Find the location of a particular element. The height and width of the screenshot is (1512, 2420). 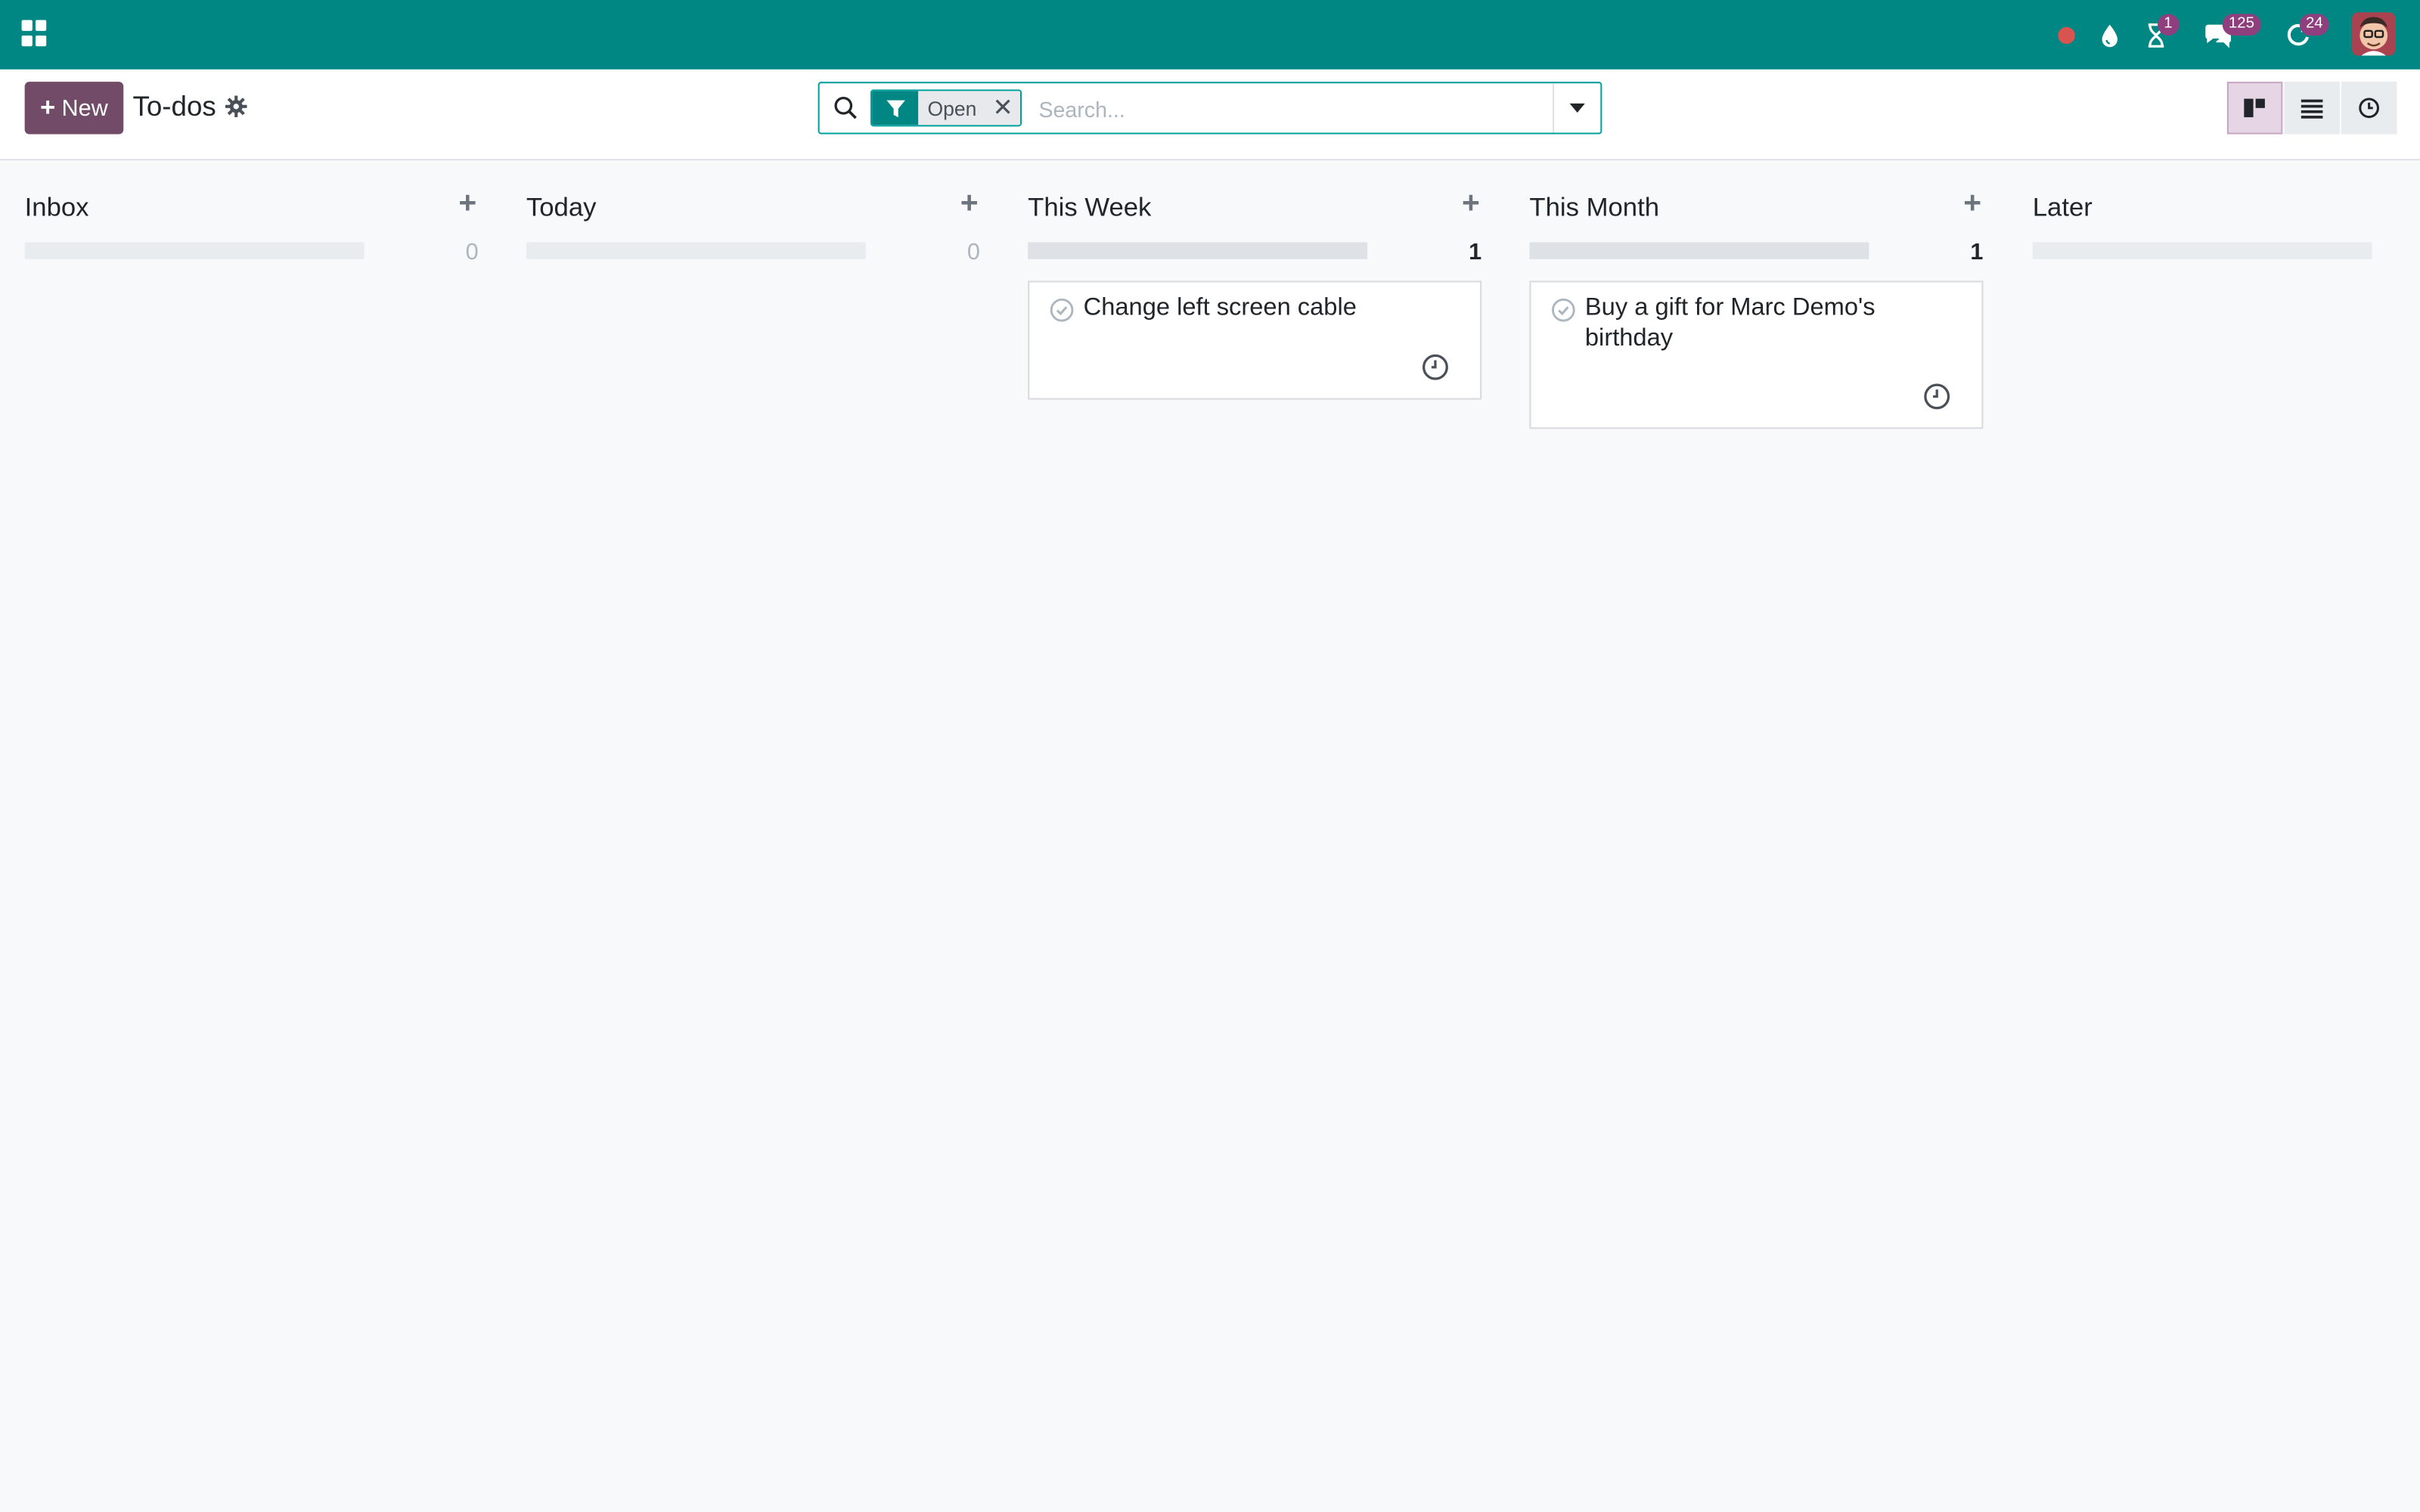

search-bar: Open ✕ is located at coordinates (1210, 109).